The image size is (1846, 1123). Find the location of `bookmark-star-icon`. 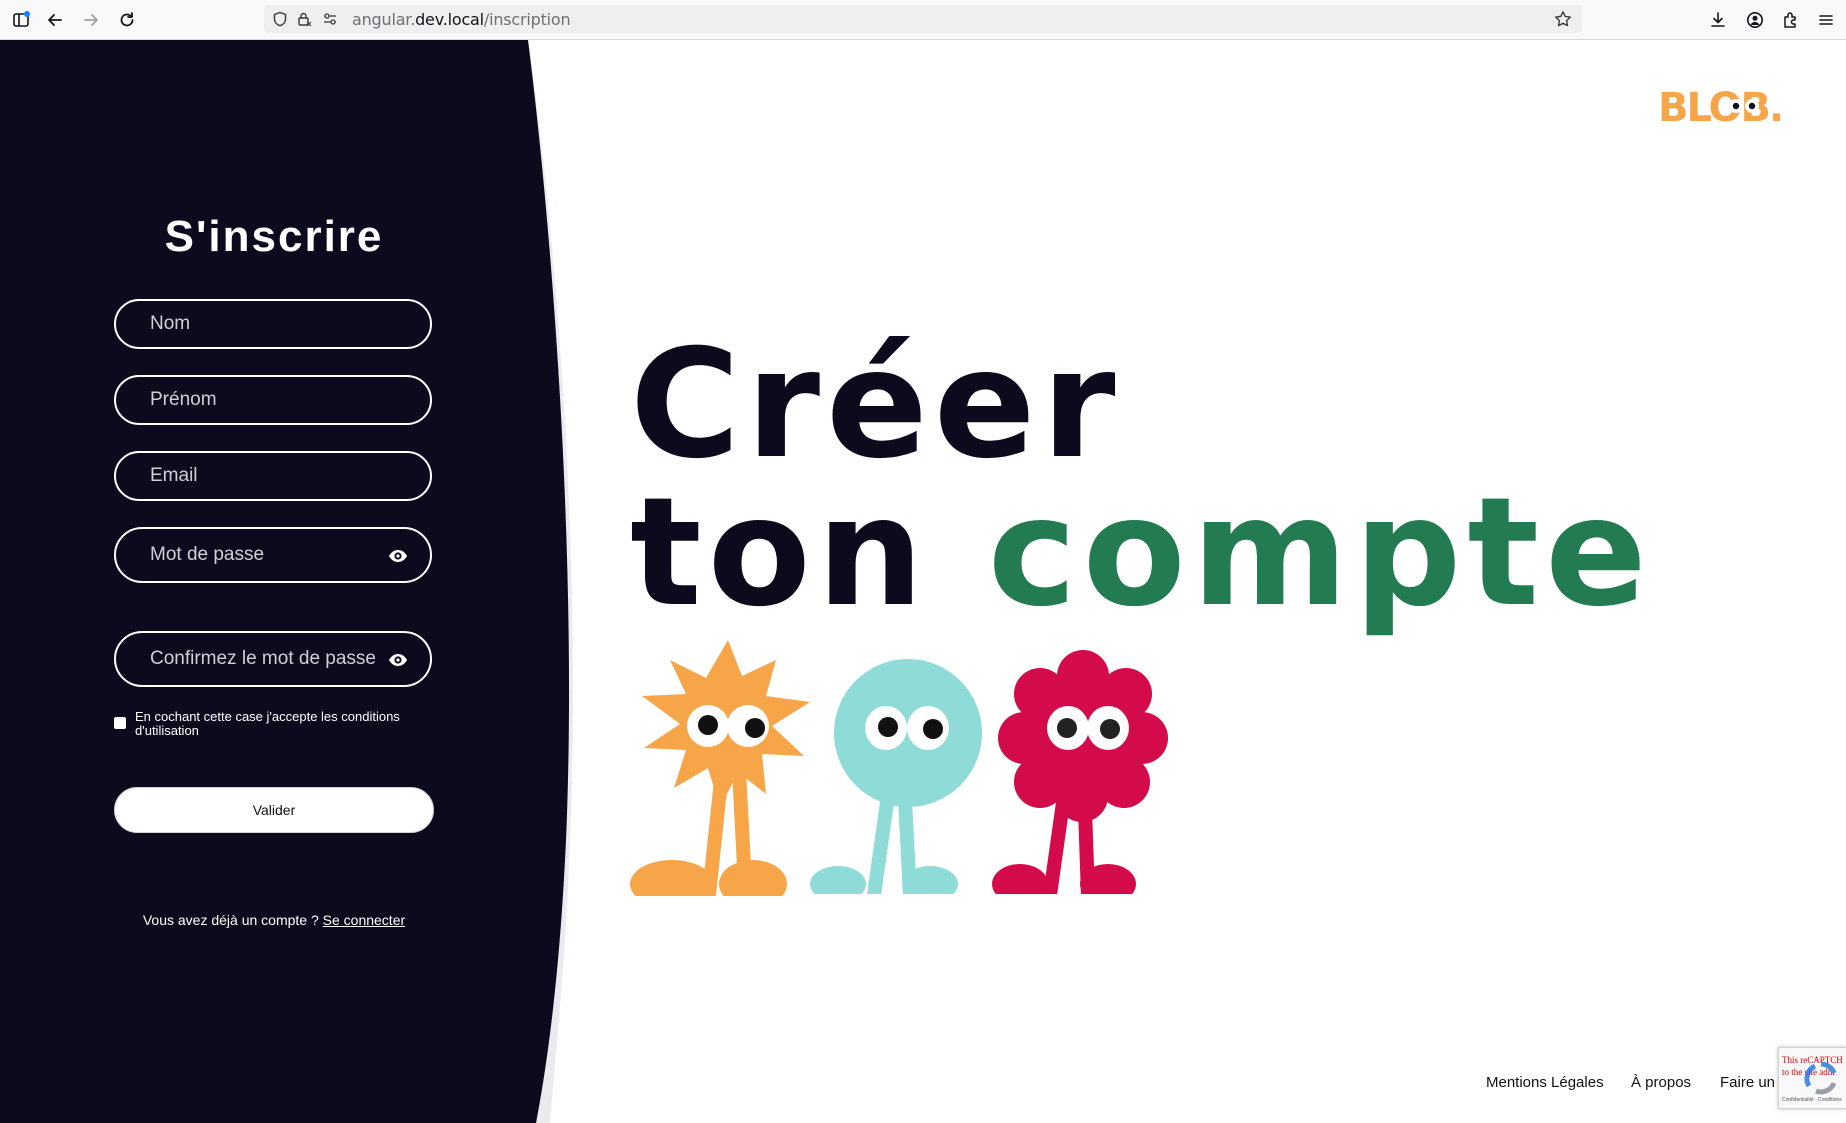

bookmark-star-icon is located at coordinates (1563, 19).